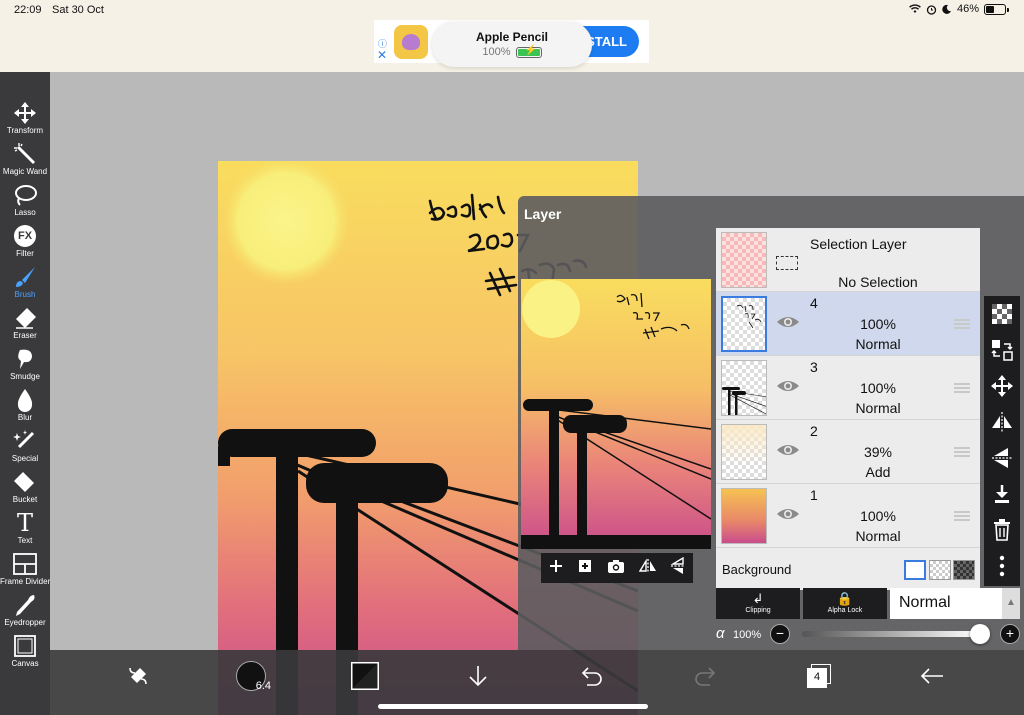 This screenshot has height=715, width=1024. What do you see at coordinates (1011, 603) in the screenshot?
I see `chevron-up-icon: ▲` at bounding box center [1011, 603].